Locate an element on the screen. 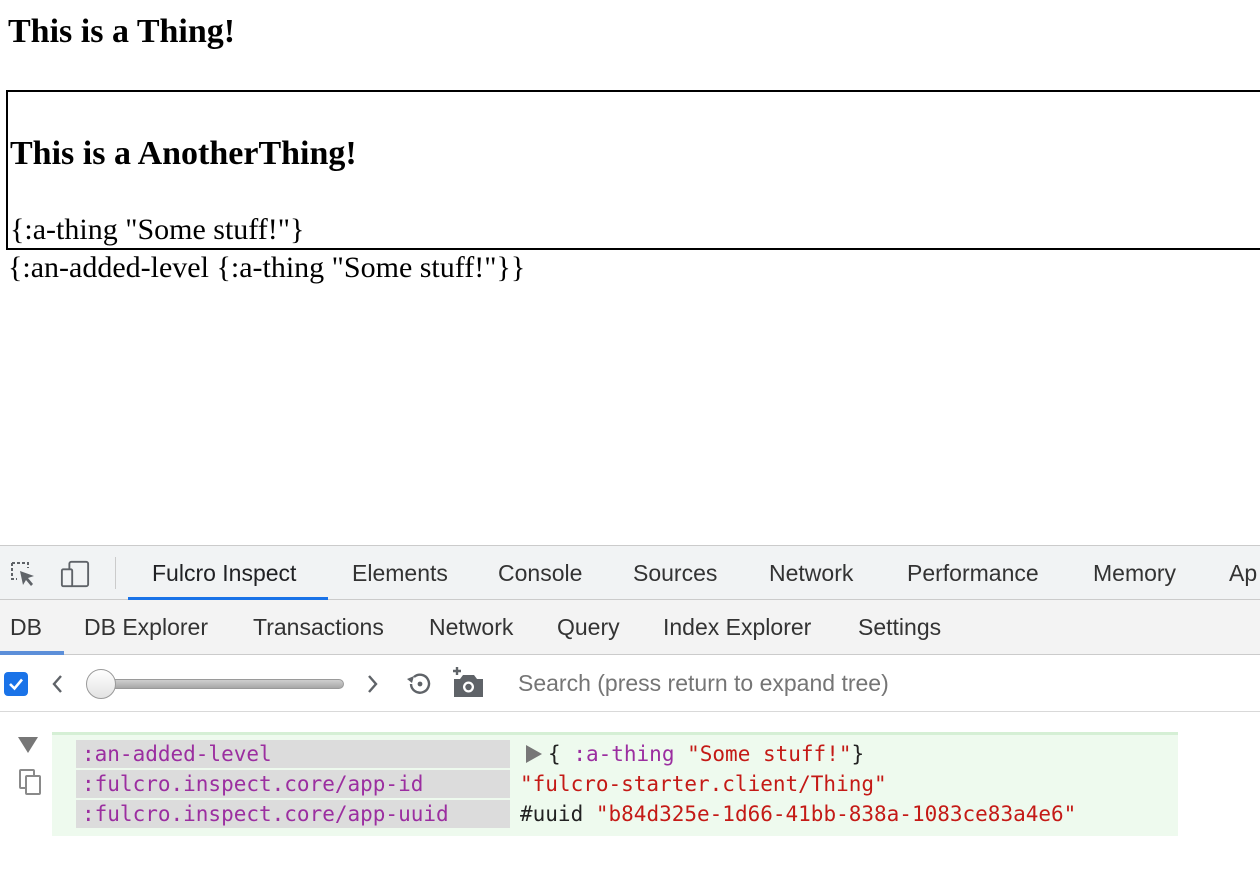 The width and height of the screenshot is (1260, 890). subtab-transactions: Transactions is located at coordinates (318, 627).